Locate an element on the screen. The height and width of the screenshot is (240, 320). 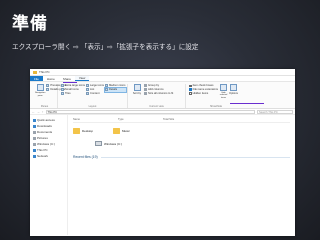
group-name-current-view: Current view is located at coordinates (156, 106).